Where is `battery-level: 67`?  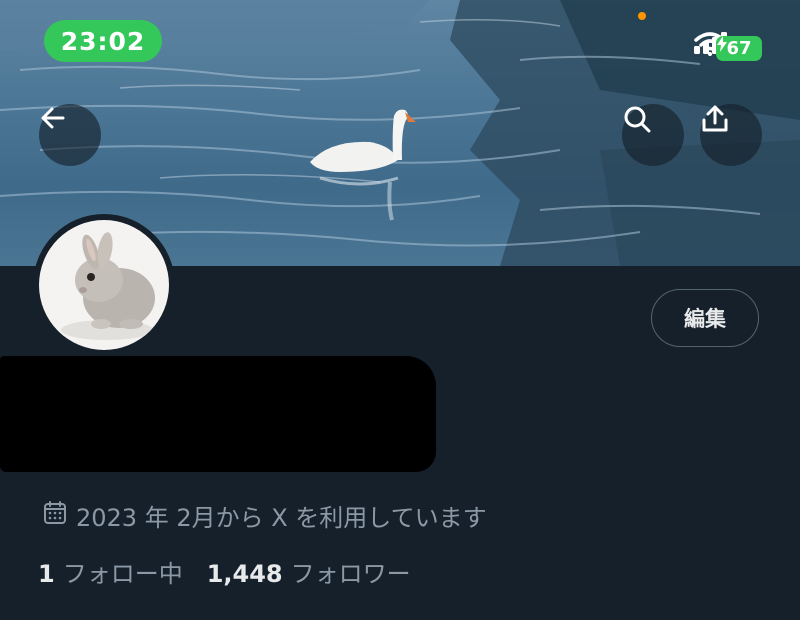
battery-level: 67 is located at coordinates (739, 48).